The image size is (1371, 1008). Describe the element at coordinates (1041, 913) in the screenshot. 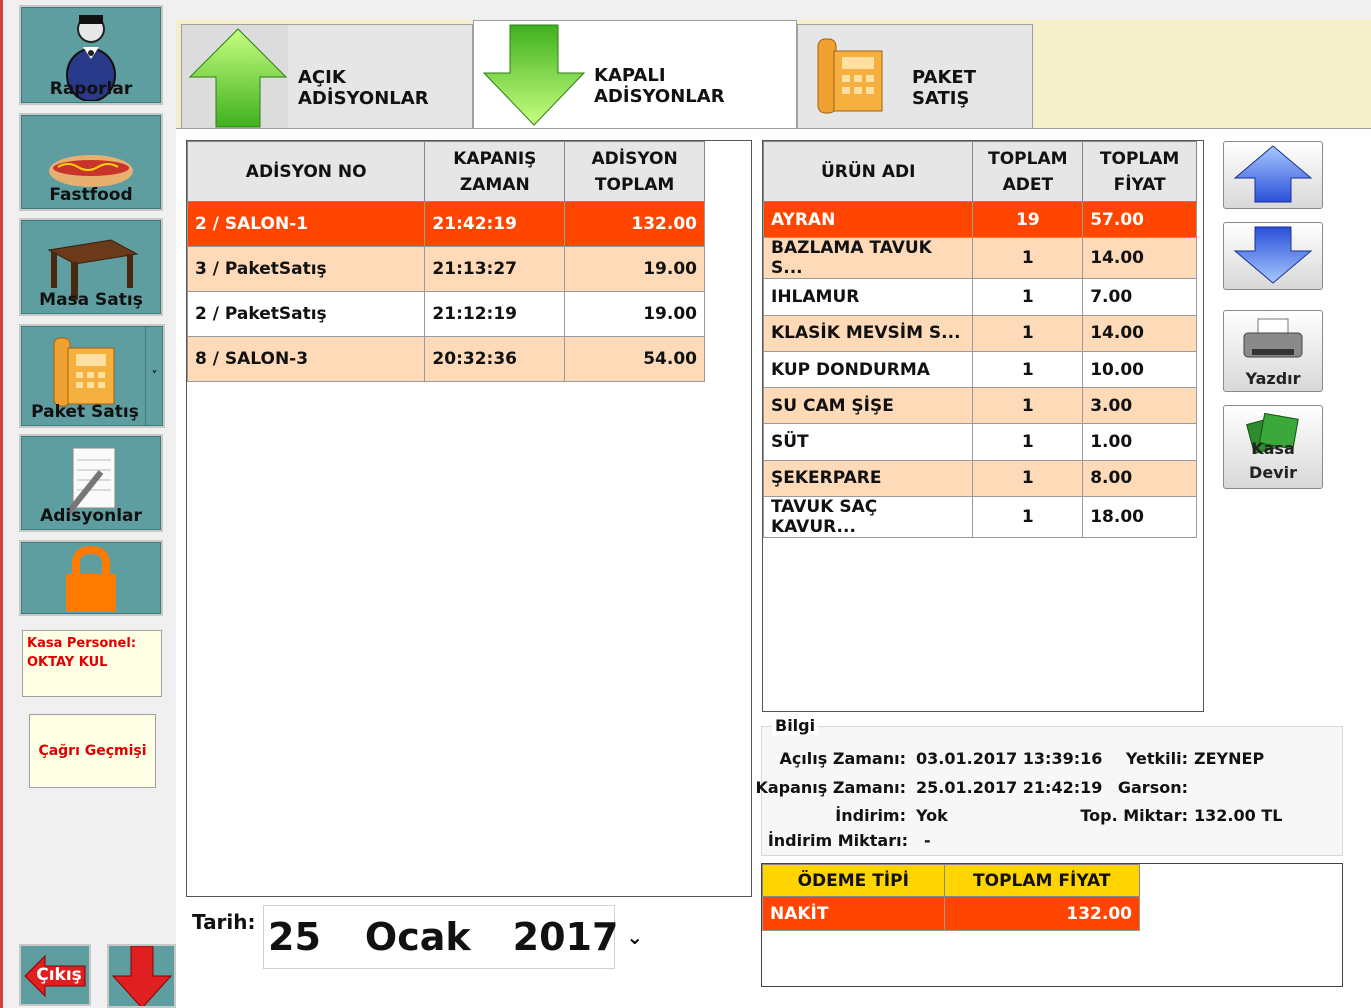

I see `cell-odeme-fiyat: 132.00` at that location.